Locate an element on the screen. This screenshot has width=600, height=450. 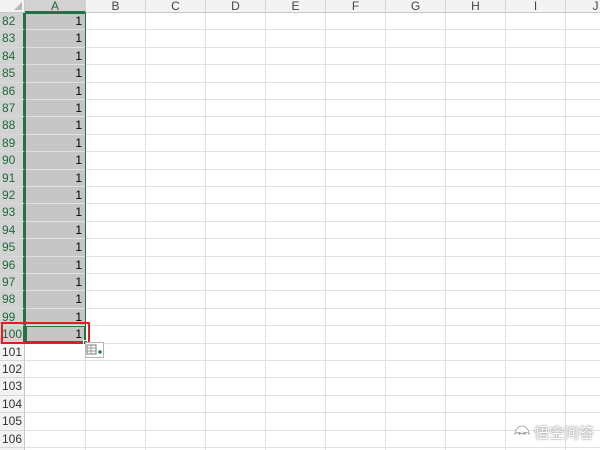
cell-c105 is located at coordinates (176, 422).